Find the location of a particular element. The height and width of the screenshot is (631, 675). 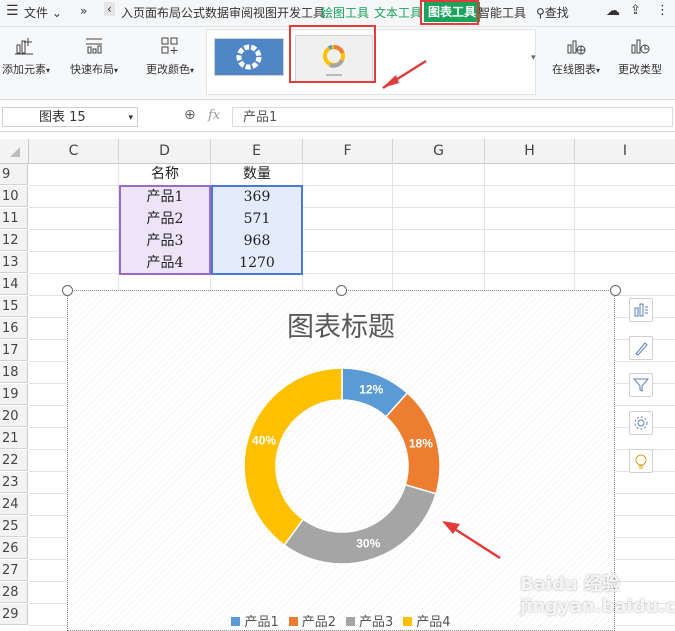

chevron-down-icon: ⌄ is located at coordinates (56, 13).